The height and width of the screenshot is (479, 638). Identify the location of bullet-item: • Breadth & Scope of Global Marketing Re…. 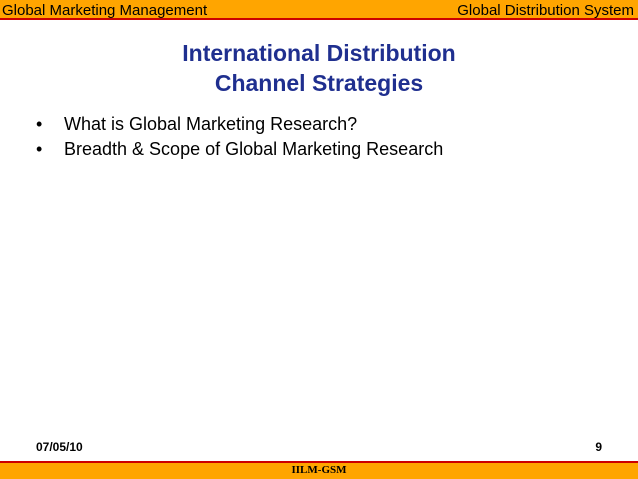
(239, 149).